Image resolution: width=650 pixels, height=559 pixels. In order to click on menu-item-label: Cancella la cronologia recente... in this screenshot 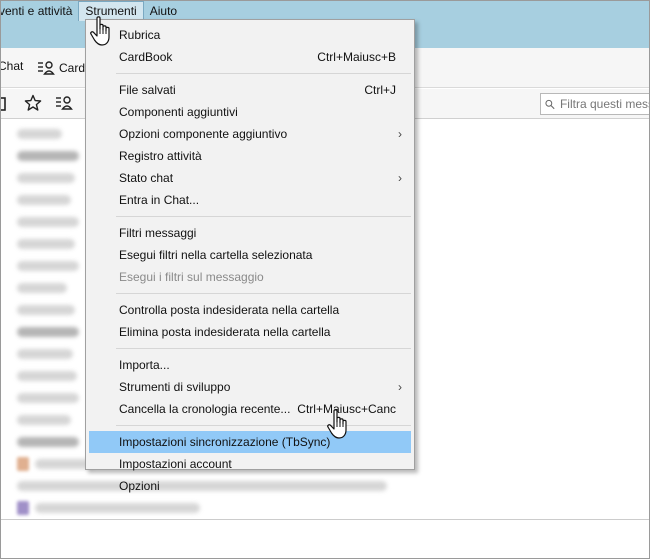, I will do `click(205, 409)`.